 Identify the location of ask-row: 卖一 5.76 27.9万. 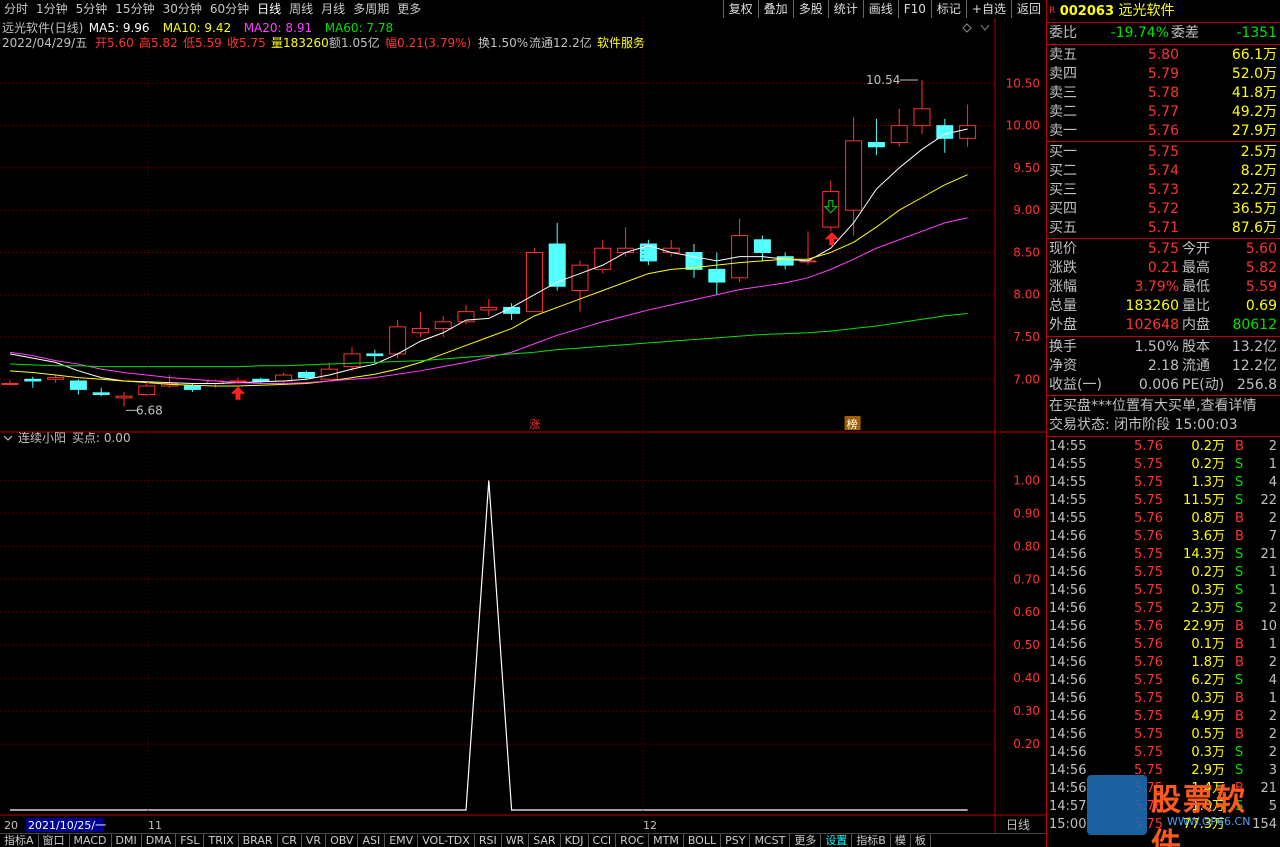
(1164, 131).